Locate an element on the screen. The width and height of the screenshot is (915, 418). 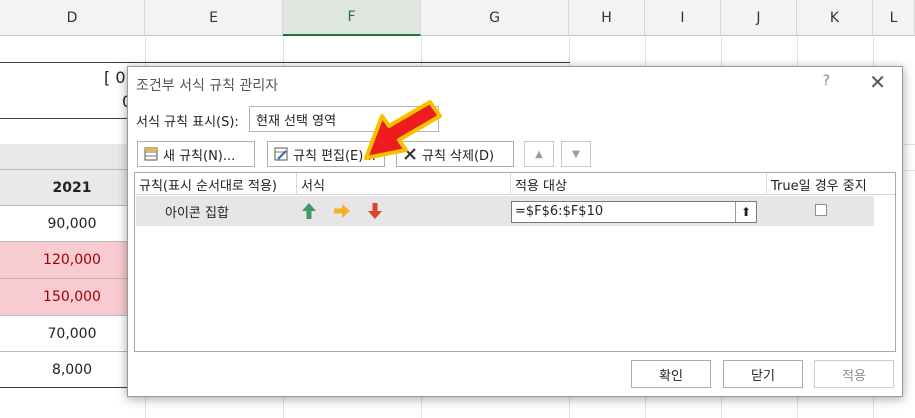
value-text: 120,000 is located at coordinates (72, 260).